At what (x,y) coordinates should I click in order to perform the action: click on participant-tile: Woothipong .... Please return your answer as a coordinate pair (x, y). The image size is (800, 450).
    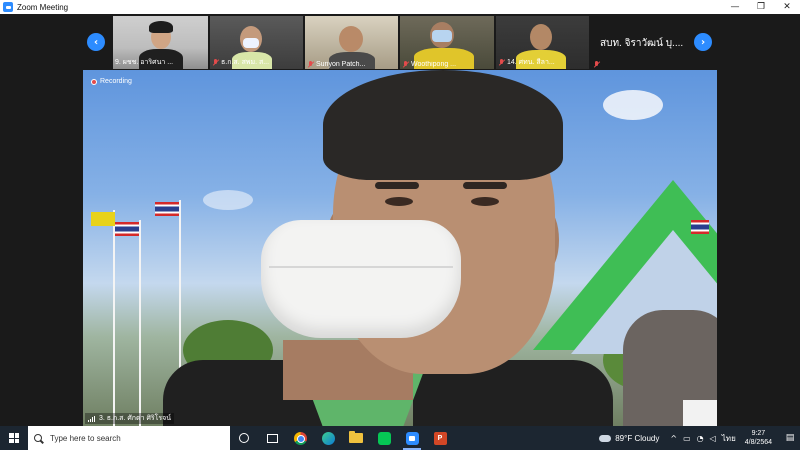
    Looking at the image, I should click on (447, 42).